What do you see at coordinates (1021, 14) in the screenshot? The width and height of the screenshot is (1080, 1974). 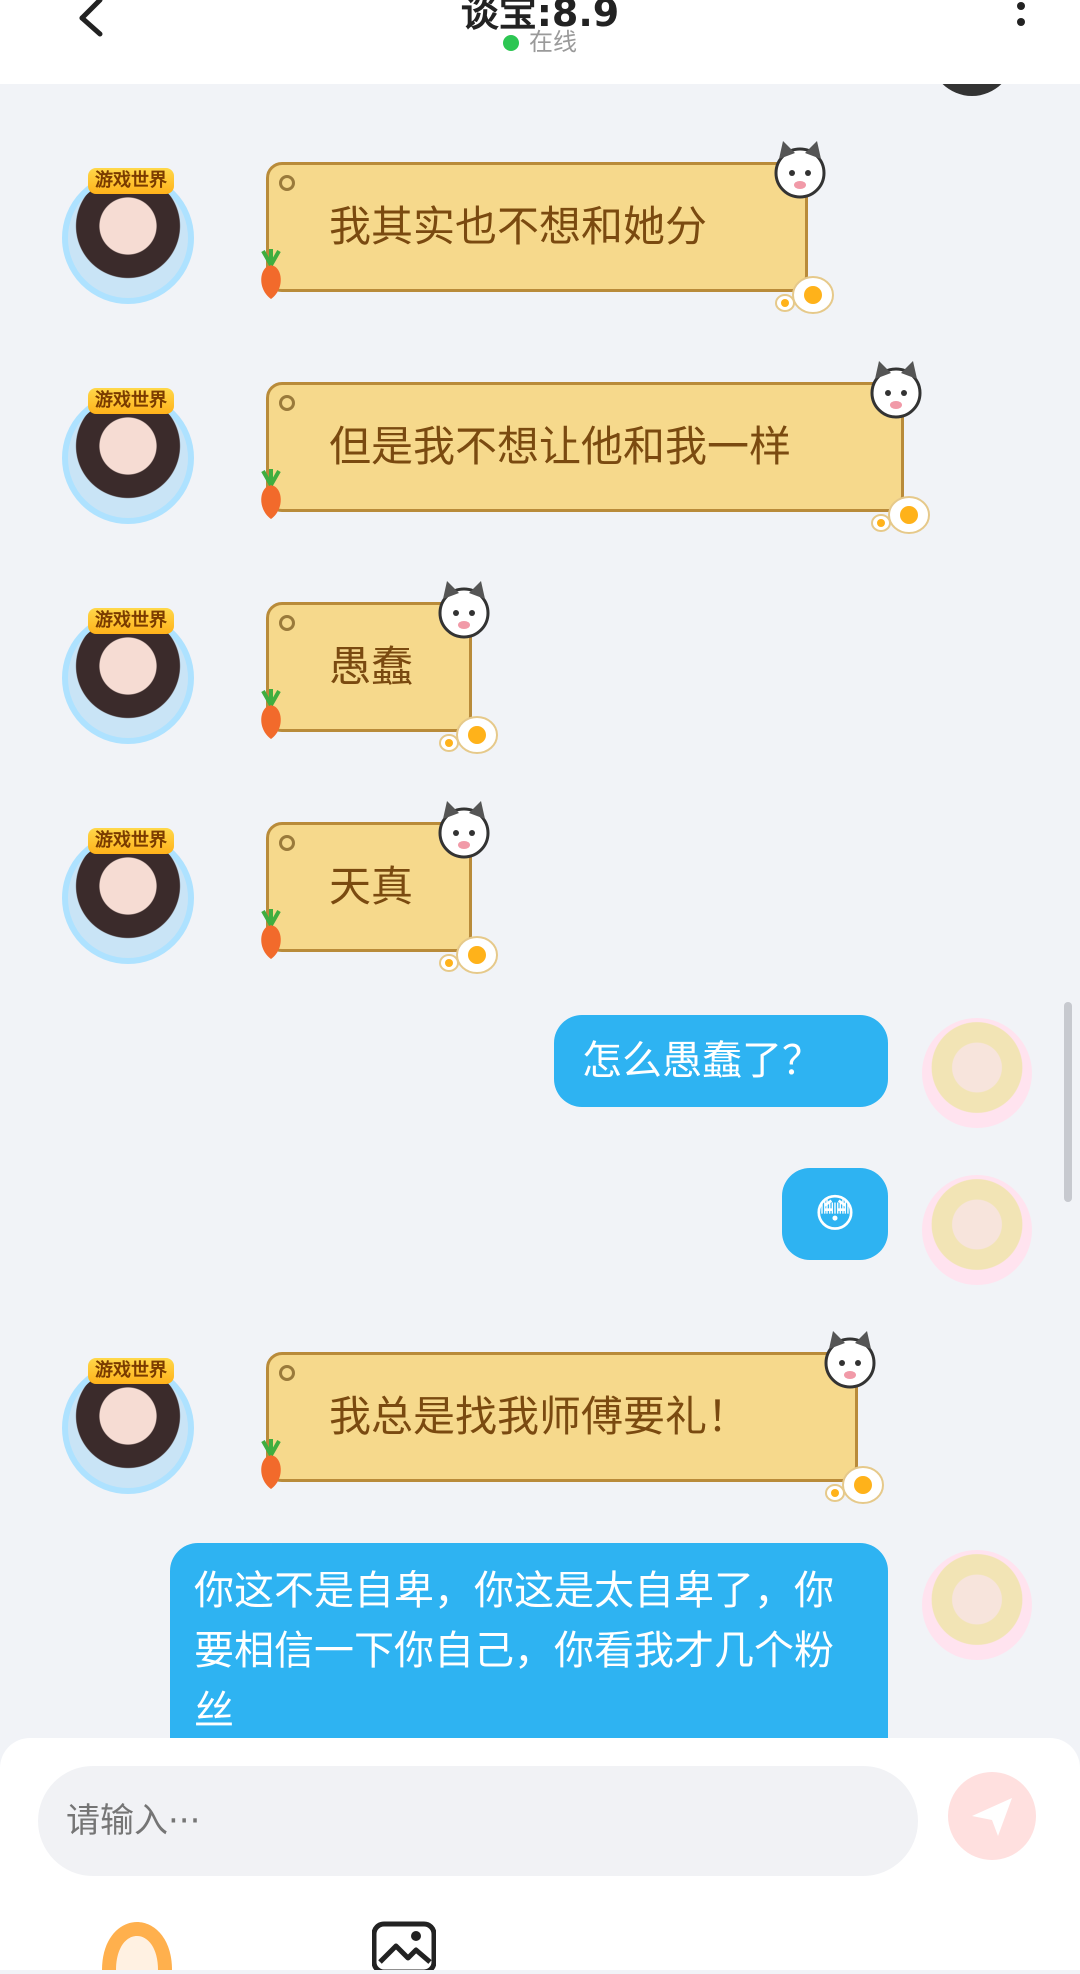 I see `more-vertical-icon` at bounding box center [1021, 14].